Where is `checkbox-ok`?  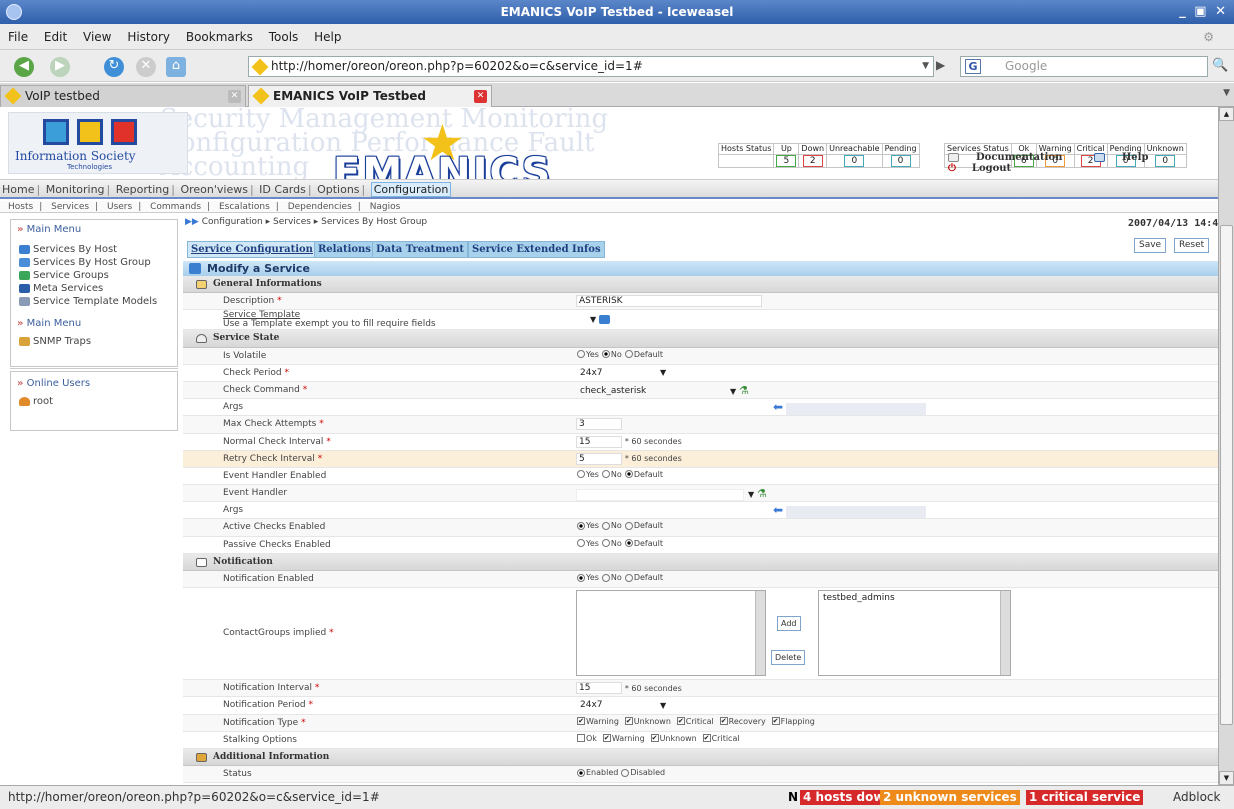 checkbox-ok is located at coordinates (581, 738).